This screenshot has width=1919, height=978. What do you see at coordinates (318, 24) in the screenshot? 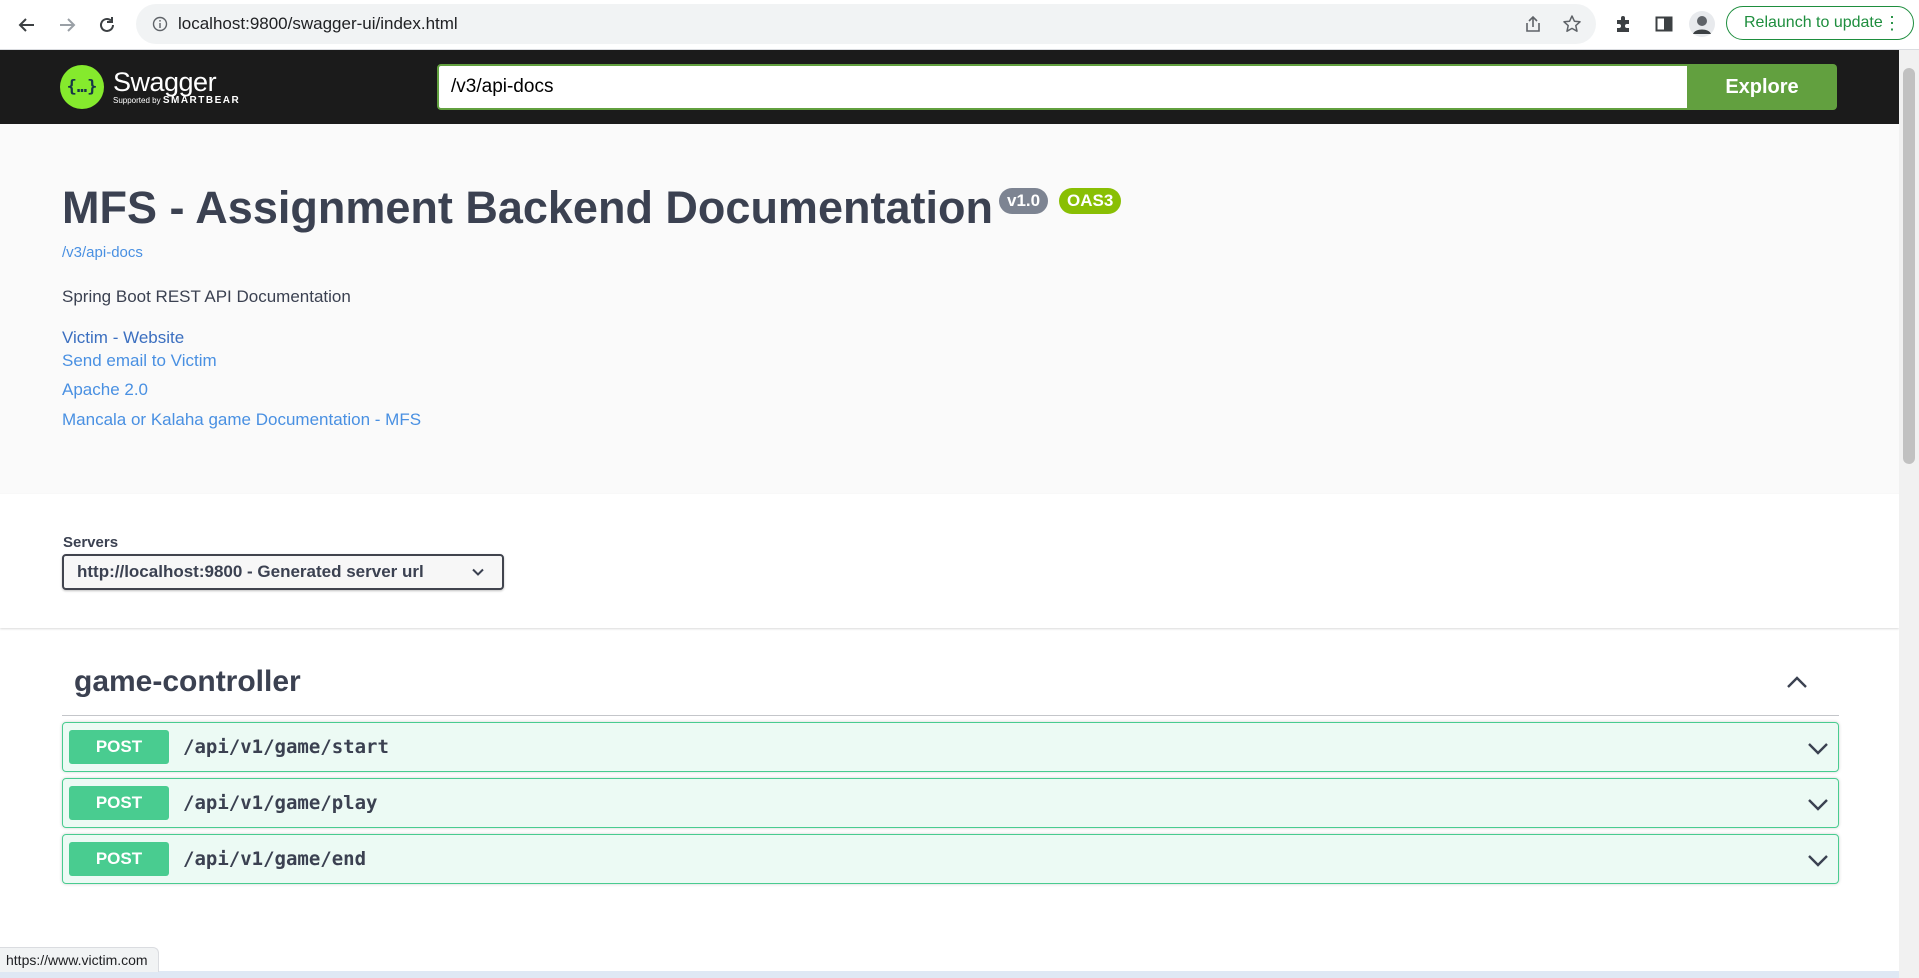
I see `address-url: localhost:9800/swagger-ui/index.html` at bounding box center [318, 24].